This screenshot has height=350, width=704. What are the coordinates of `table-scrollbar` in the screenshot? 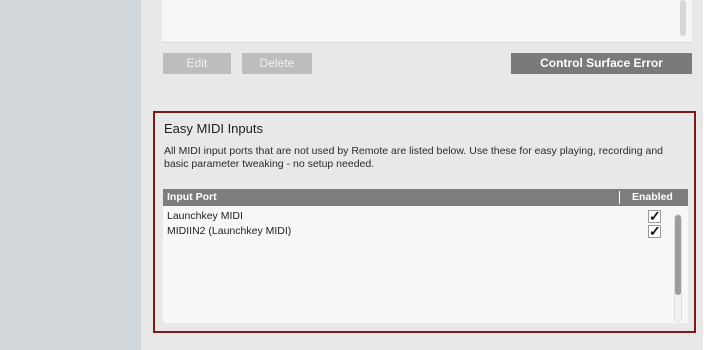 It's located at (678, 268).